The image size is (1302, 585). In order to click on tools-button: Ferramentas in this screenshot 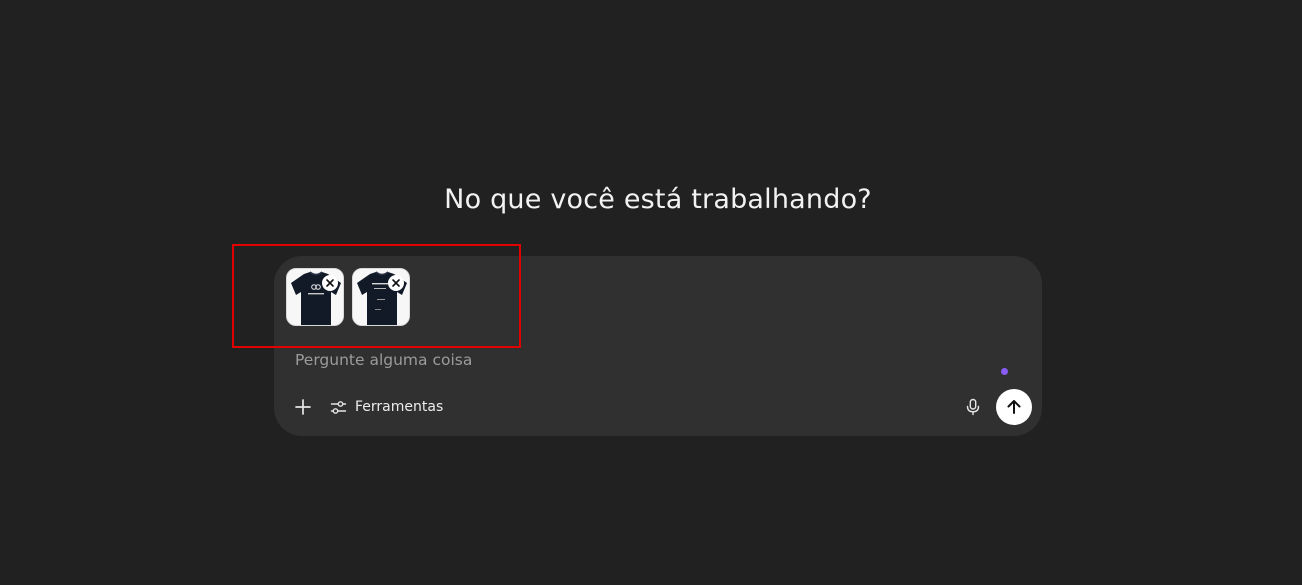, I will do `click(386, 407)`.